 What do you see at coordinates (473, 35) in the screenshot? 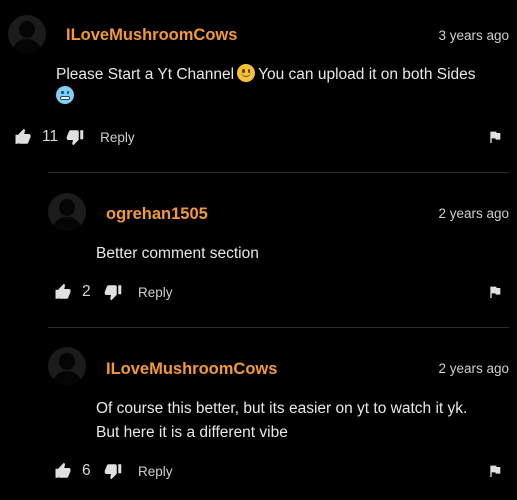
I see `comment-timestamp: 3 years ago` at bounding box center [473, 35].